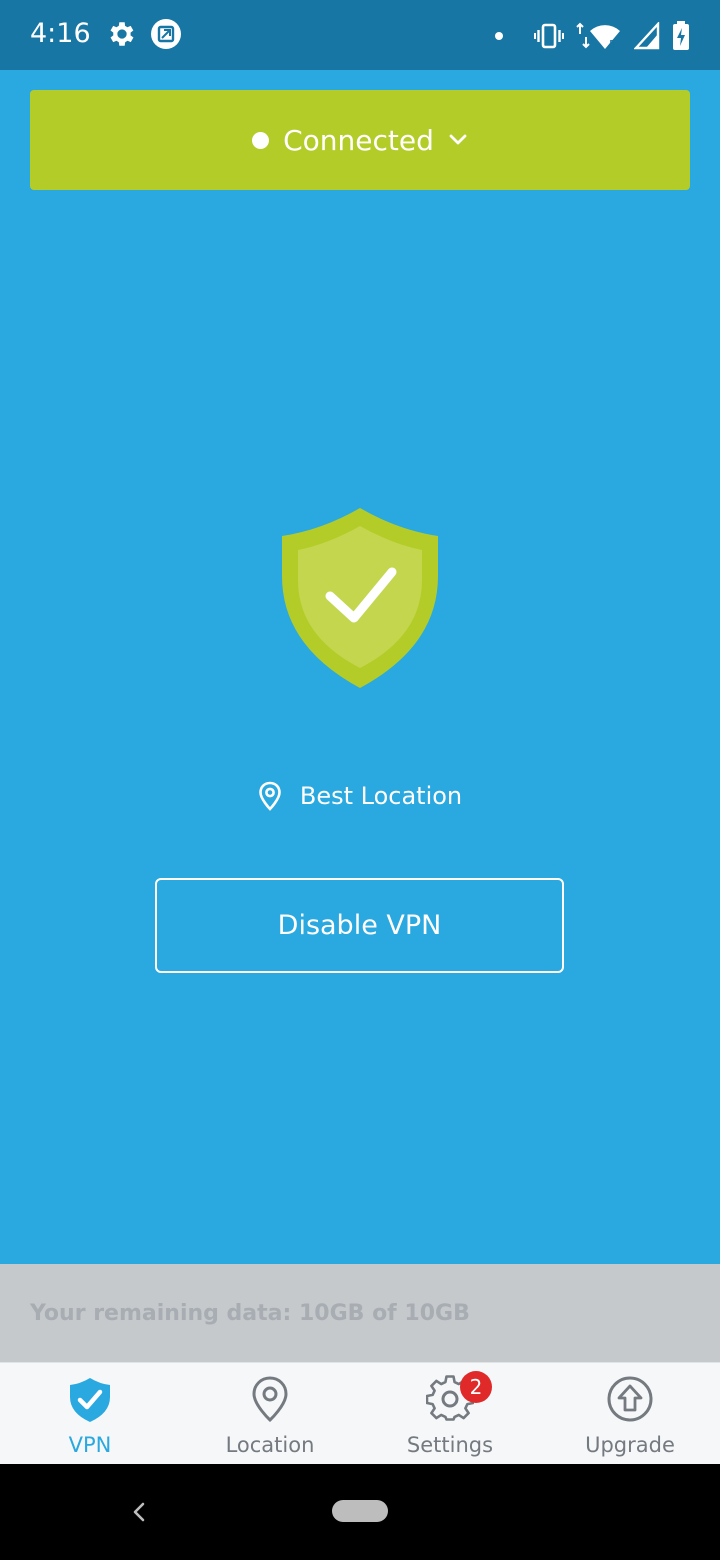 This screenshot has width=720, height=1560. I want to click on connection-status-banner: Connected, so click(360, 140).